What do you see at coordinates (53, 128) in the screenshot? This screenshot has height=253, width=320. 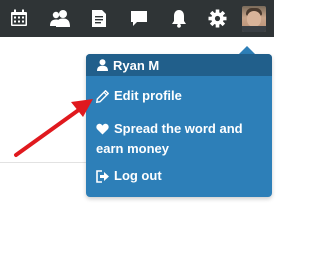 I see `annotation-arrow` at bounding box center [53, 128].